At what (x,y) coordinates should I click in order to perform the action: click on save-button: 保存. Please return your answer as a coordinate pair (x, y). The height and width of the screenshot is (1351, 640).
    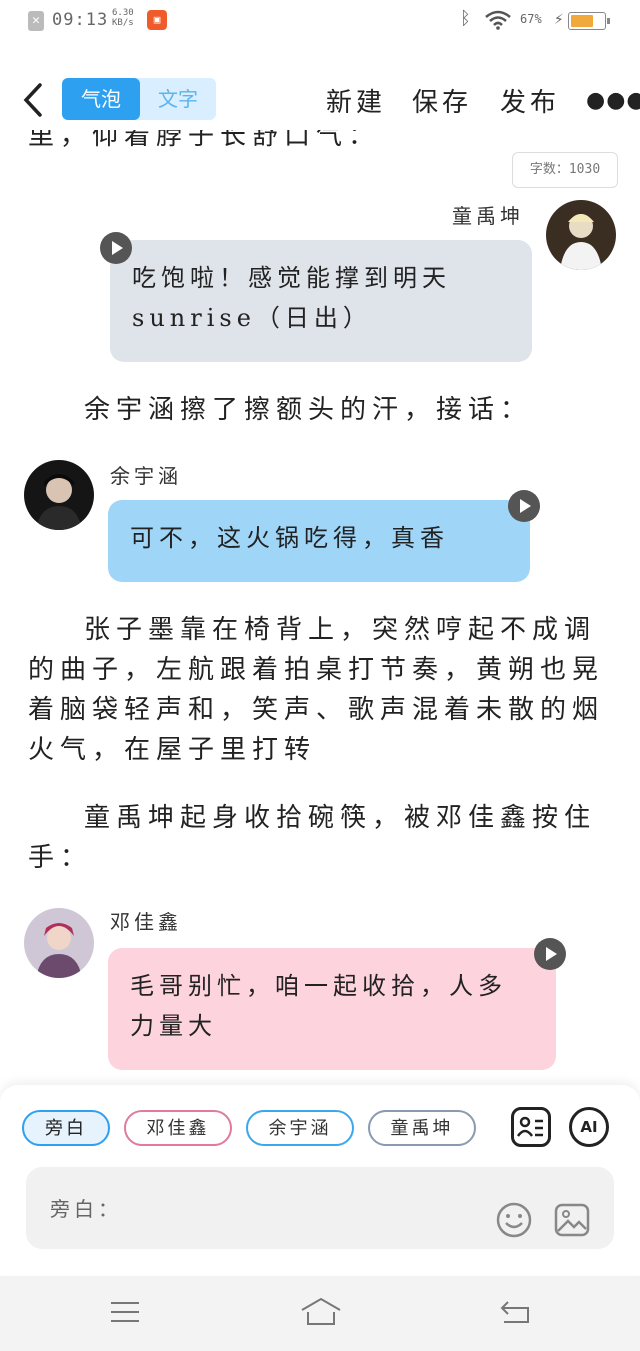
    Looking at the image, I should click on (442, 100).